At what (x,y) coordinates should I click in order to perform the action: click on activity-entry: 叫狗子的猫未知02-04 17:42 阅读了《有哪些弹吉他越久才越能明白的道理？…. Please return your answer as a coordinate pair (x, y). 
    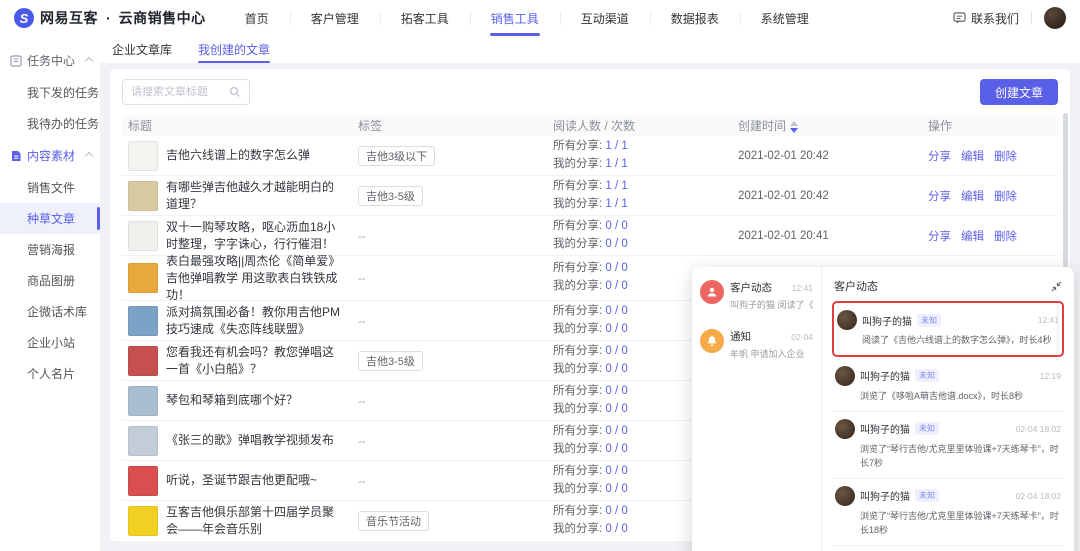
    Looking at the image, I should click on (948, 548).